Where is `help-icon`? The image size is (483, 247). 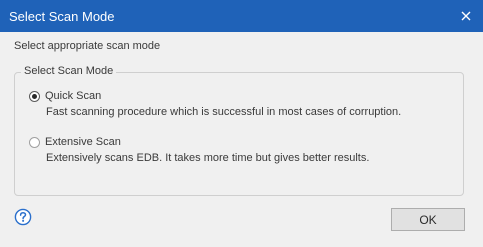
help-icon is located at coordinates (23, 217).